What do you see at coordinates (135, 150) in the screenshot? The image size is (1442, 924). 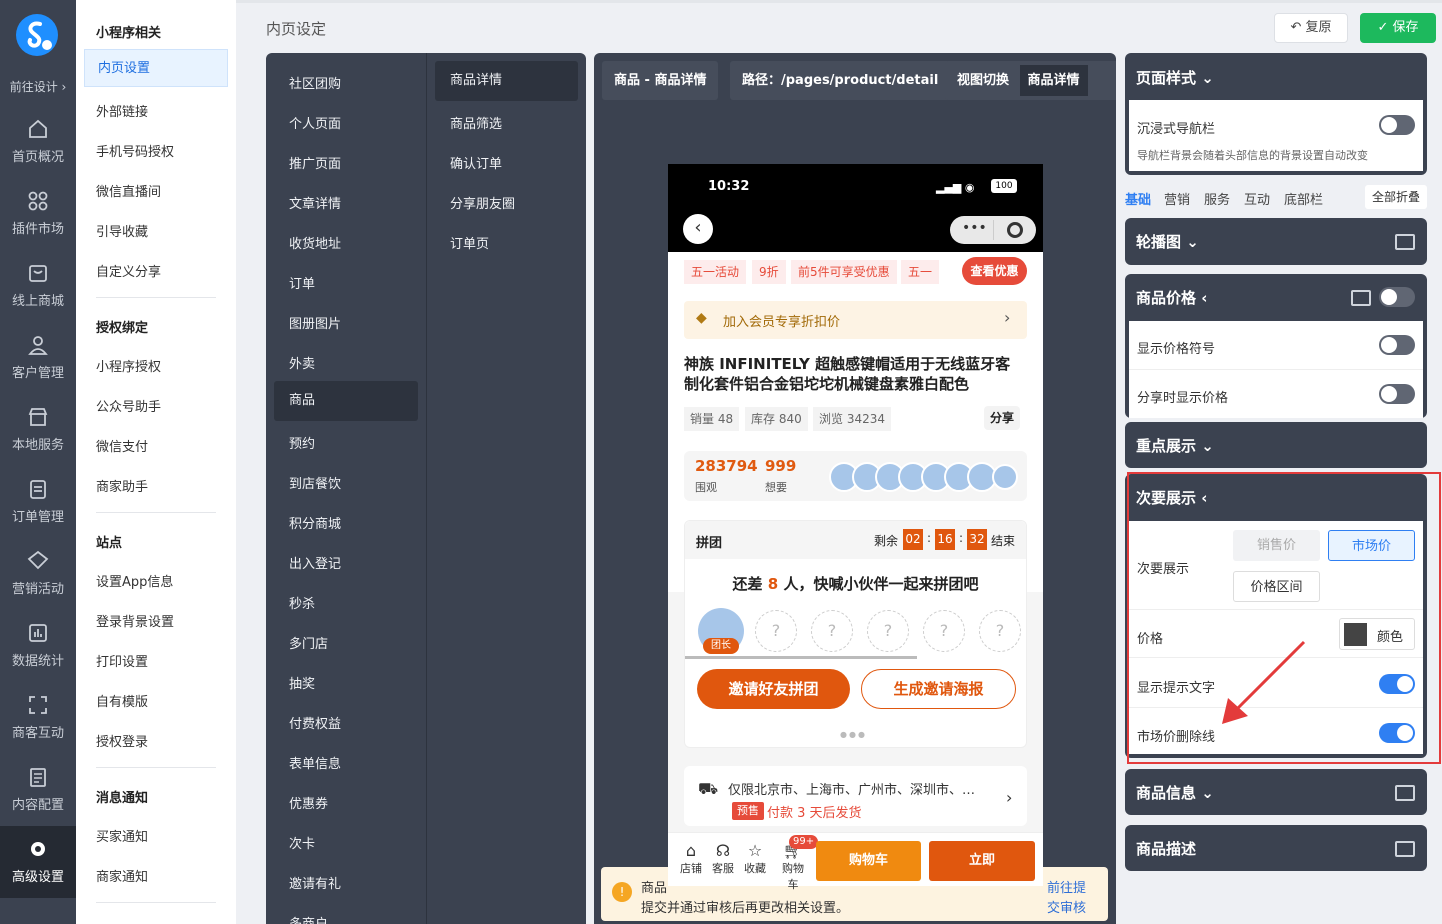 I see `sub-nav-phone-auth: 手机号码授权` at bounding box center [135, 150].